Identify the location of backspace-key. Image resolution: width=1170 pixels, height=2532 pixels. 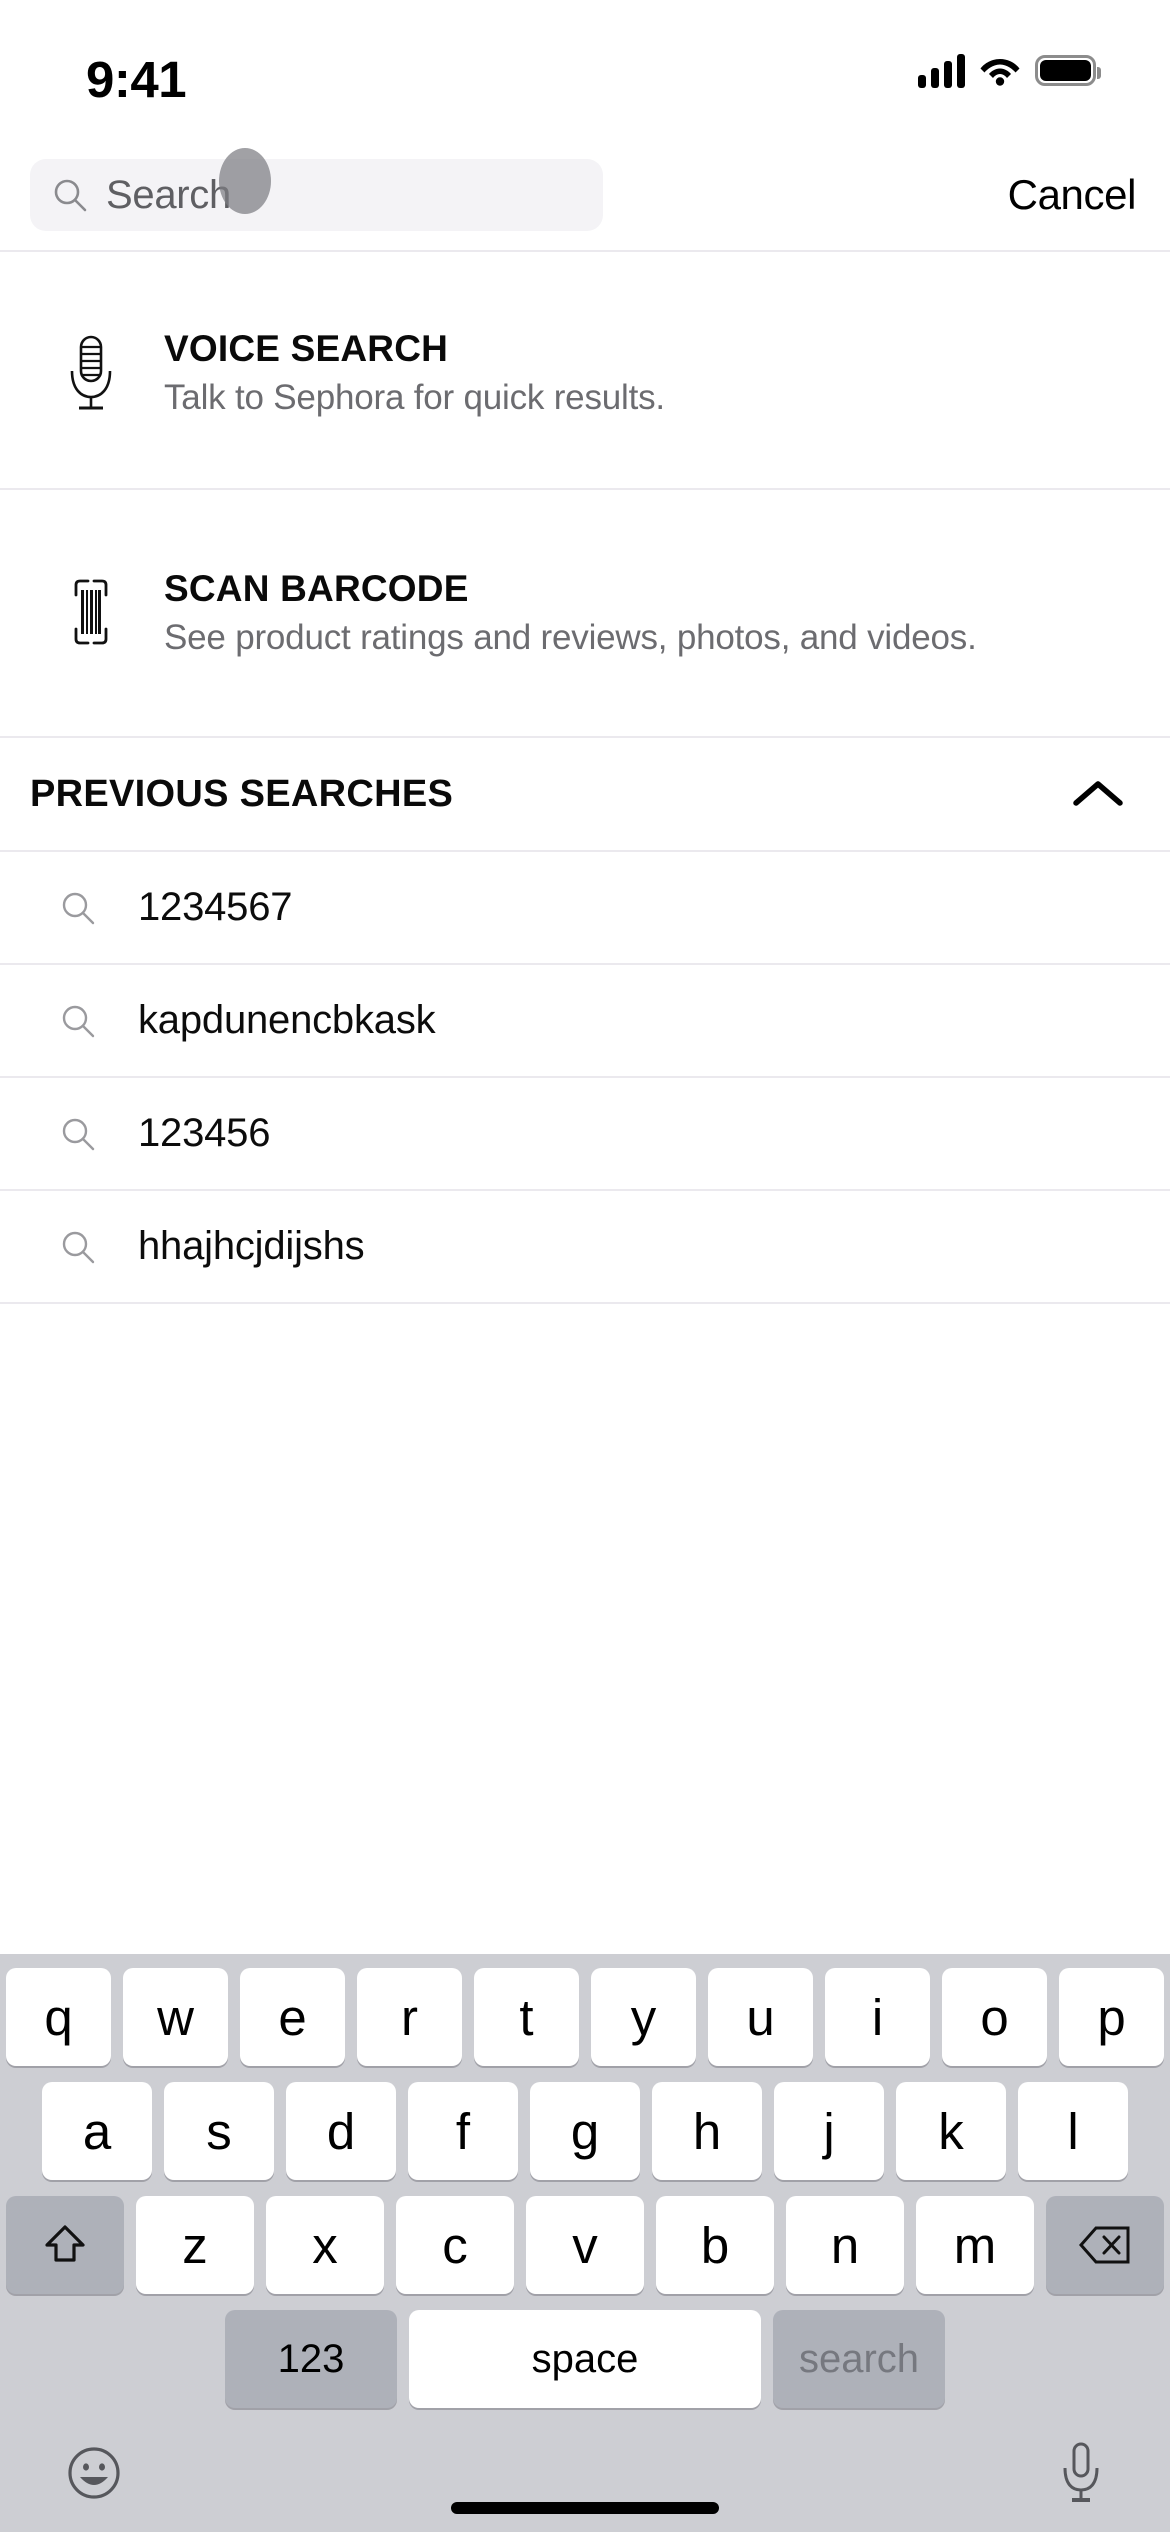
(1105, 2245).